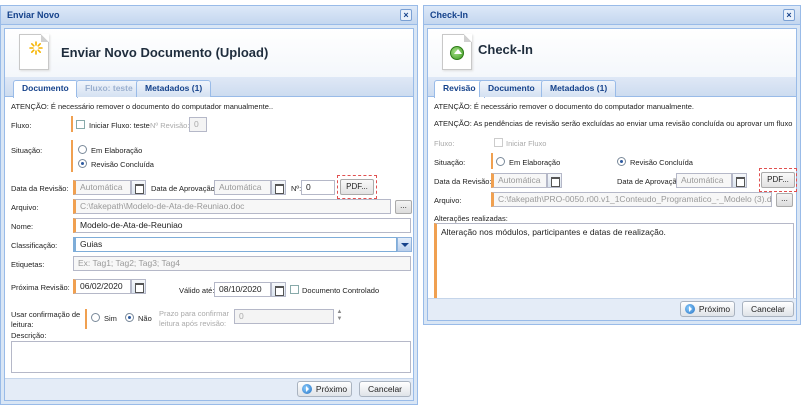 Image resolution: width=802 pixels, height=405 pixels. I want to click on chevron-down-icon, so click(404, 244).